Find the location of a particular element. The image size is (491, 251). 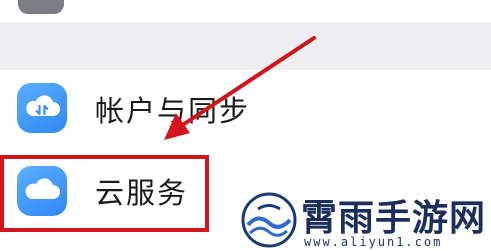

watermark-url: www.aliyun1.com is located at coordinates (373, 242).